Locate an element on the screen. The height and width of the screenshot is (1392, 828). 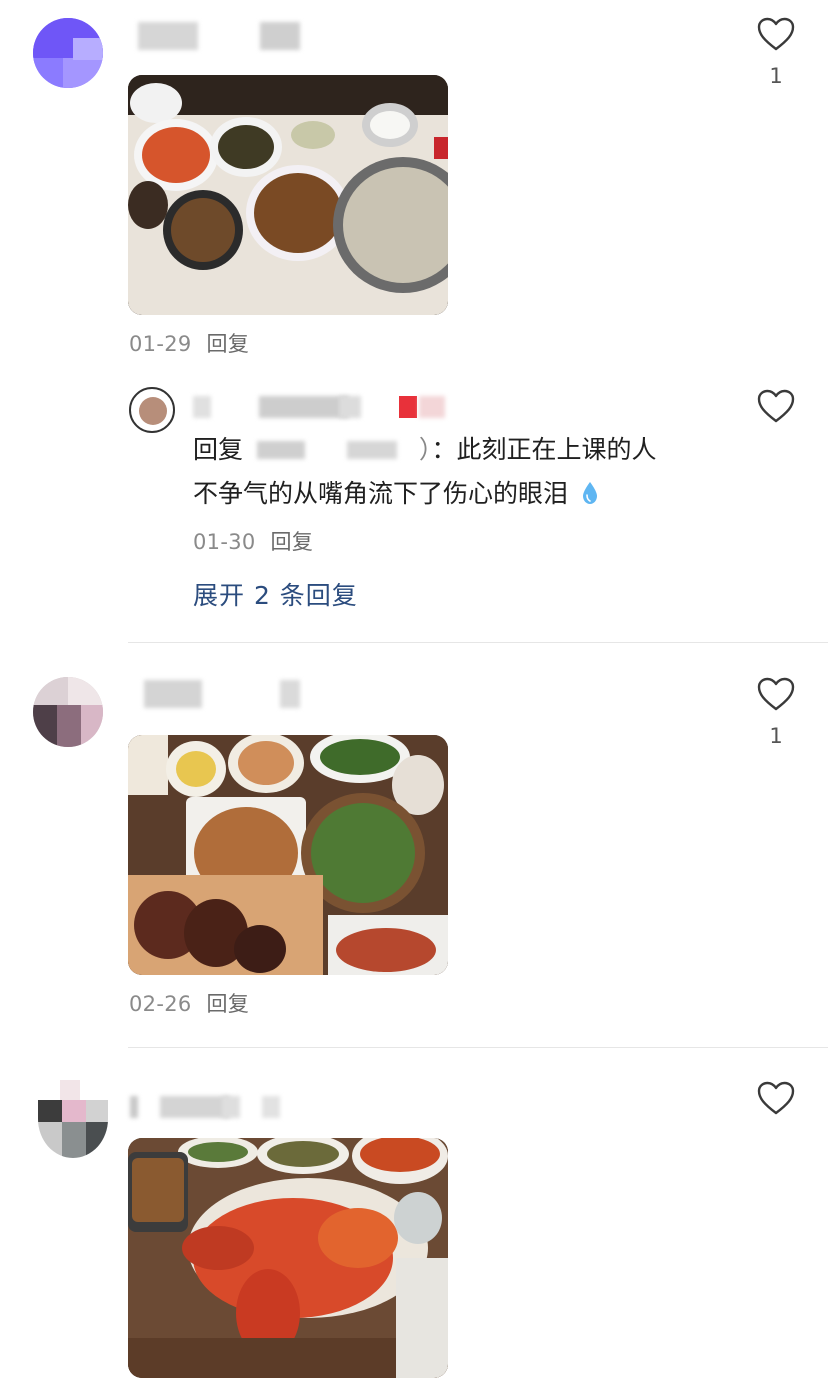
droplet-icon is located at coordinates (589, 493).